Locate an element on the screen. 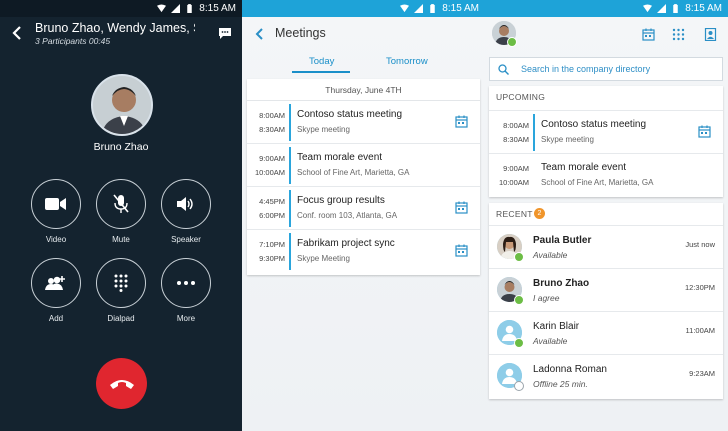 This screenshot has width=728, height=431. tab-tomorrow: Tomorrow is located at coordinates (407, 61).